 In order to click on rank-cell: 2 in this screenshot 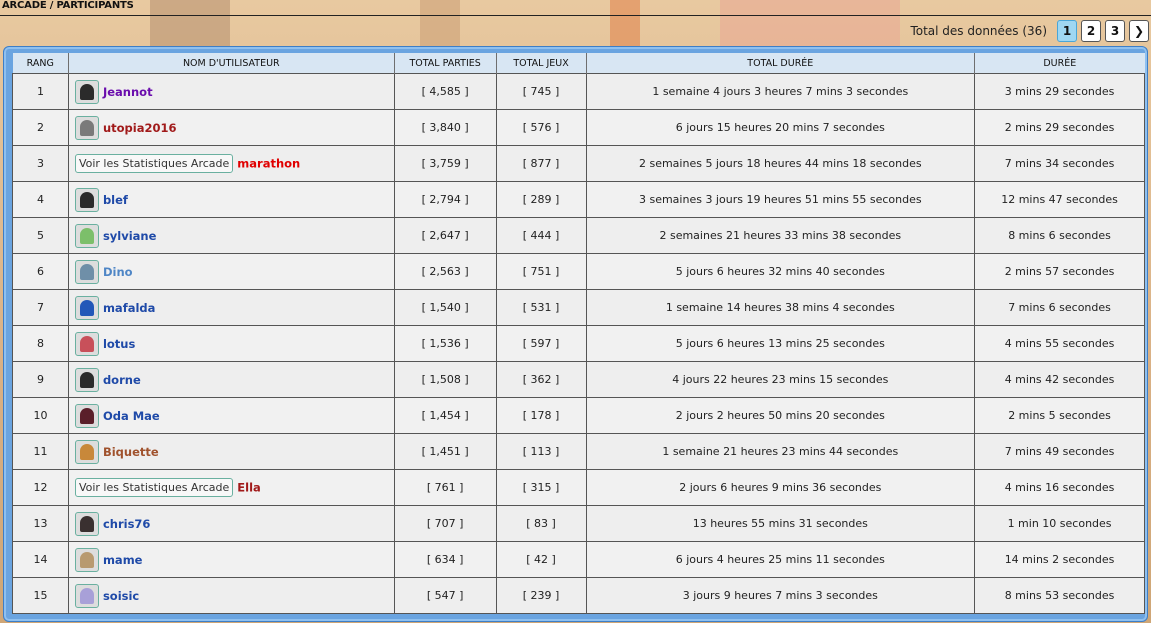, I will do `click(40, 127)`.